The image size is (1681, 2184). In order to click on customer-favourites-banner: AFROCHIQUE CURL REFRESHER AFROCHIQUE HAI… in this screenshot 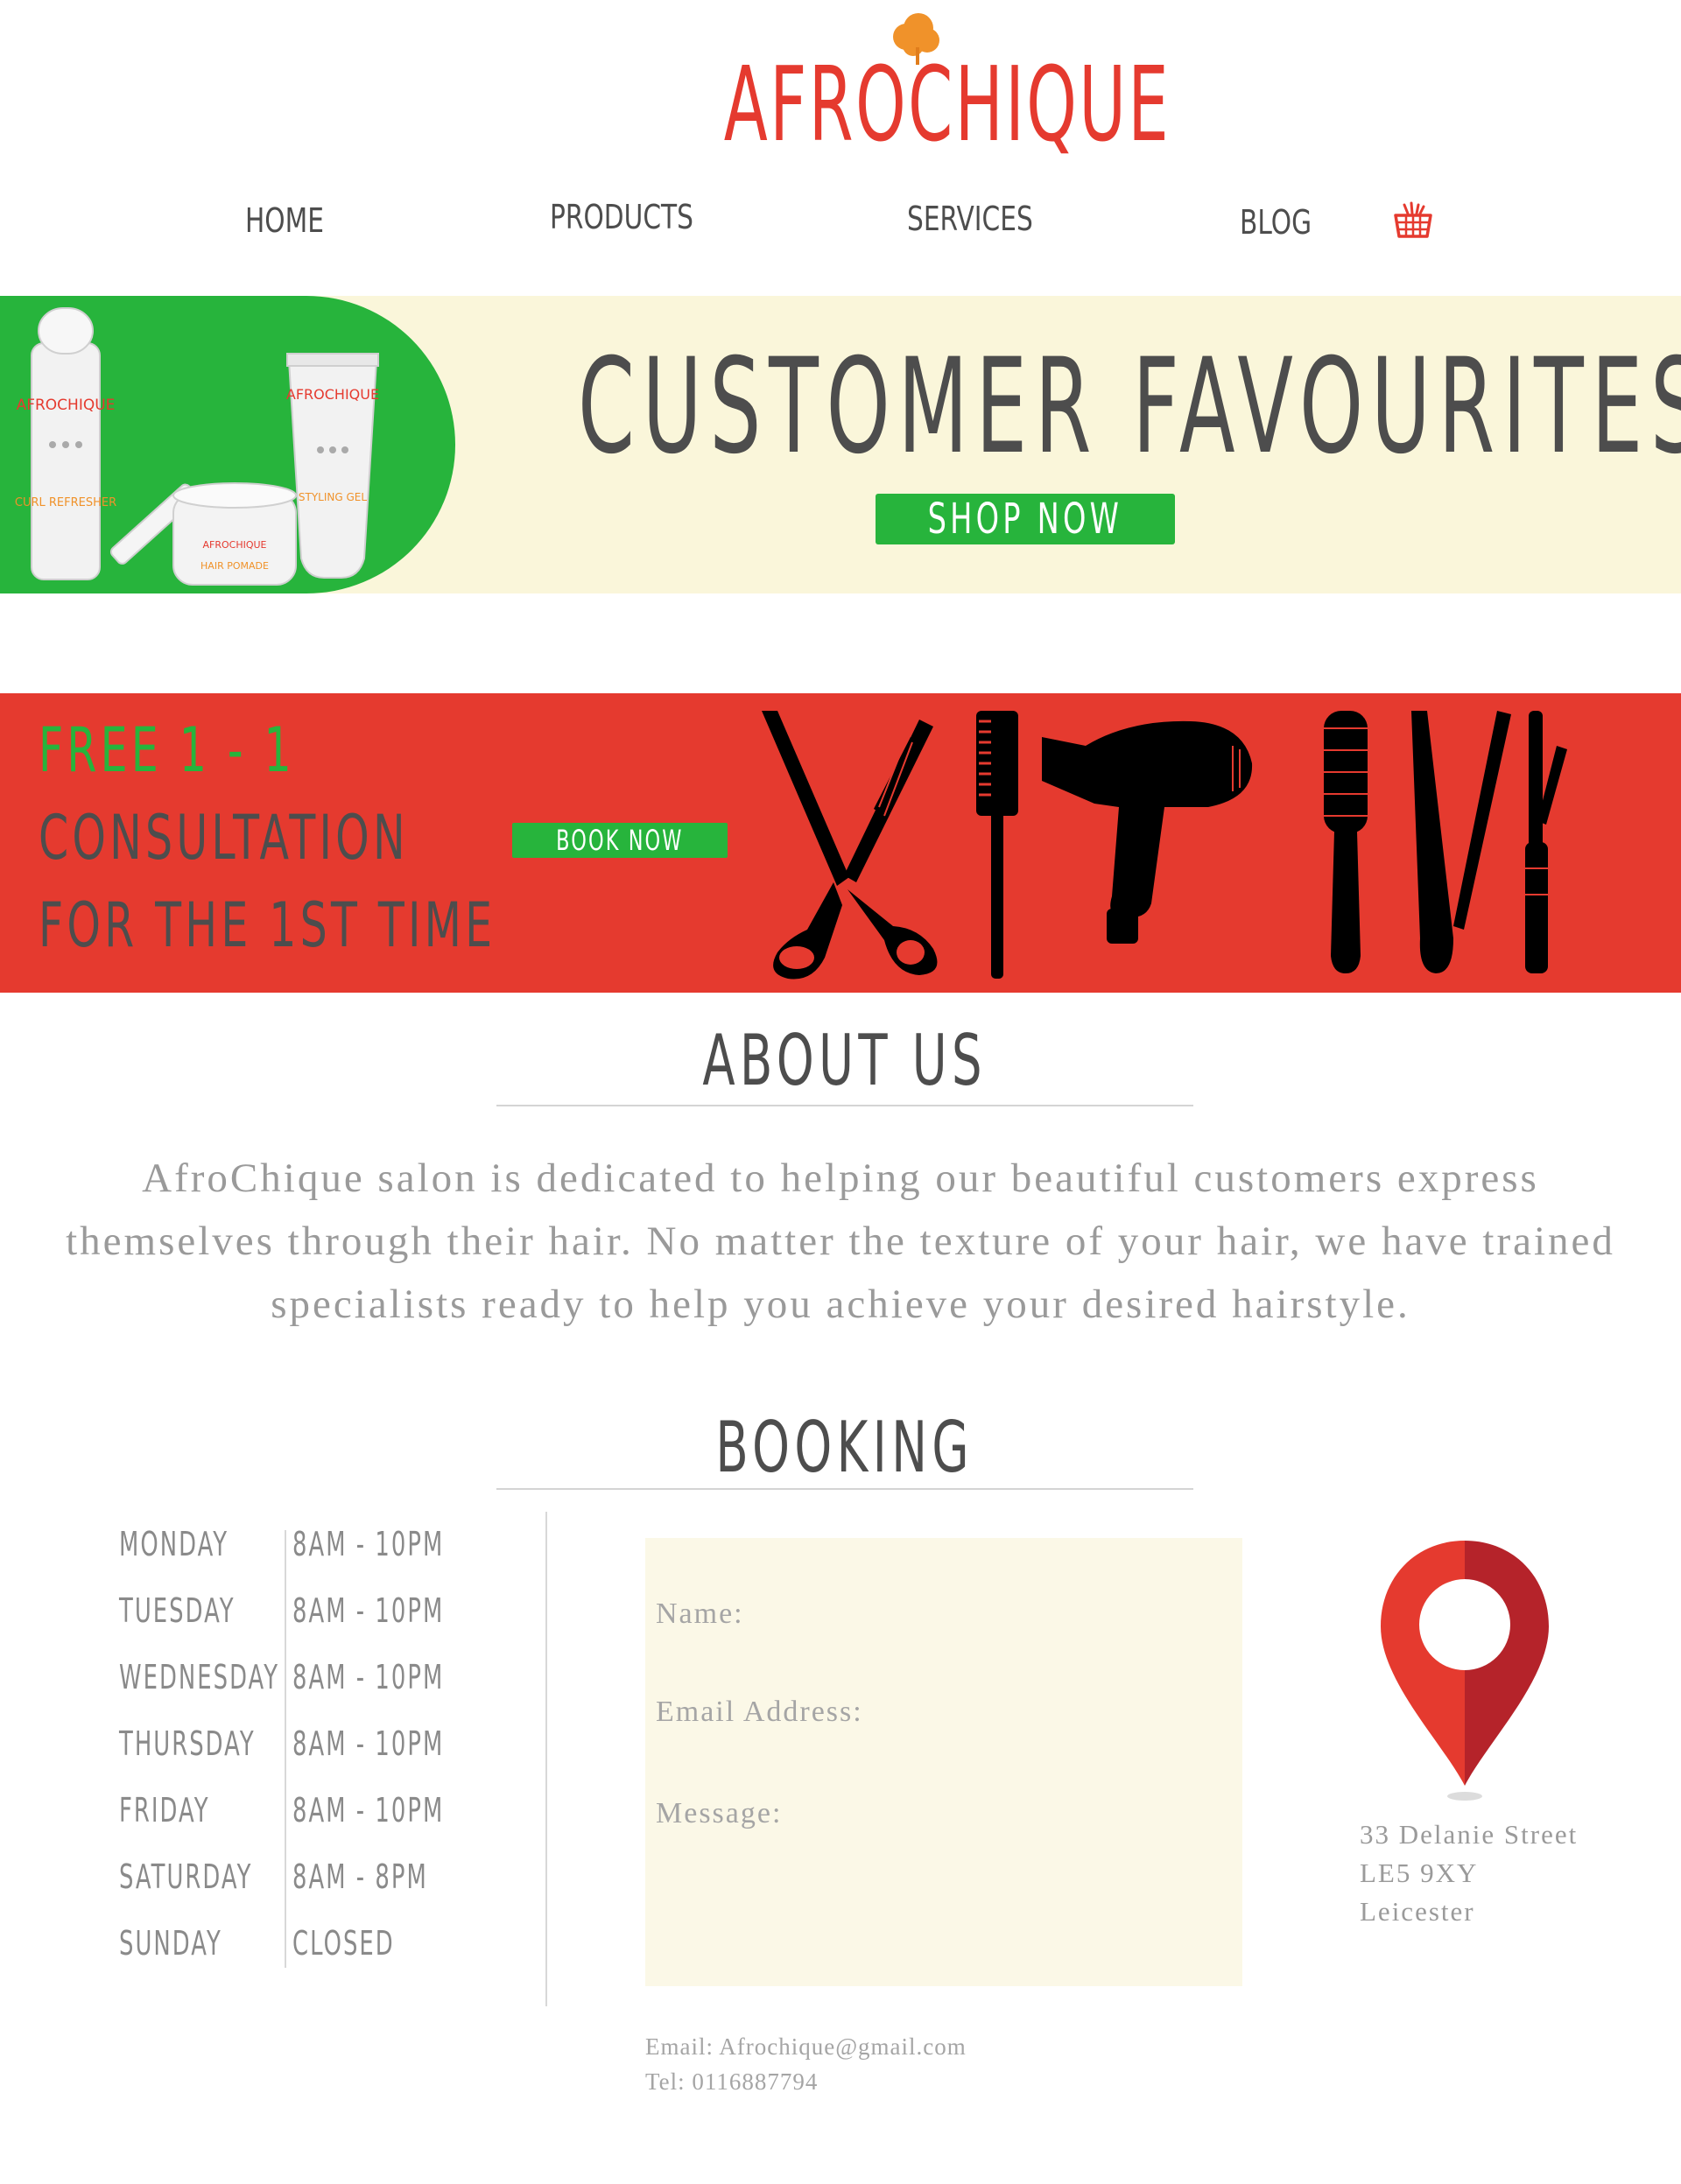, I will do `click(840, 444)`.